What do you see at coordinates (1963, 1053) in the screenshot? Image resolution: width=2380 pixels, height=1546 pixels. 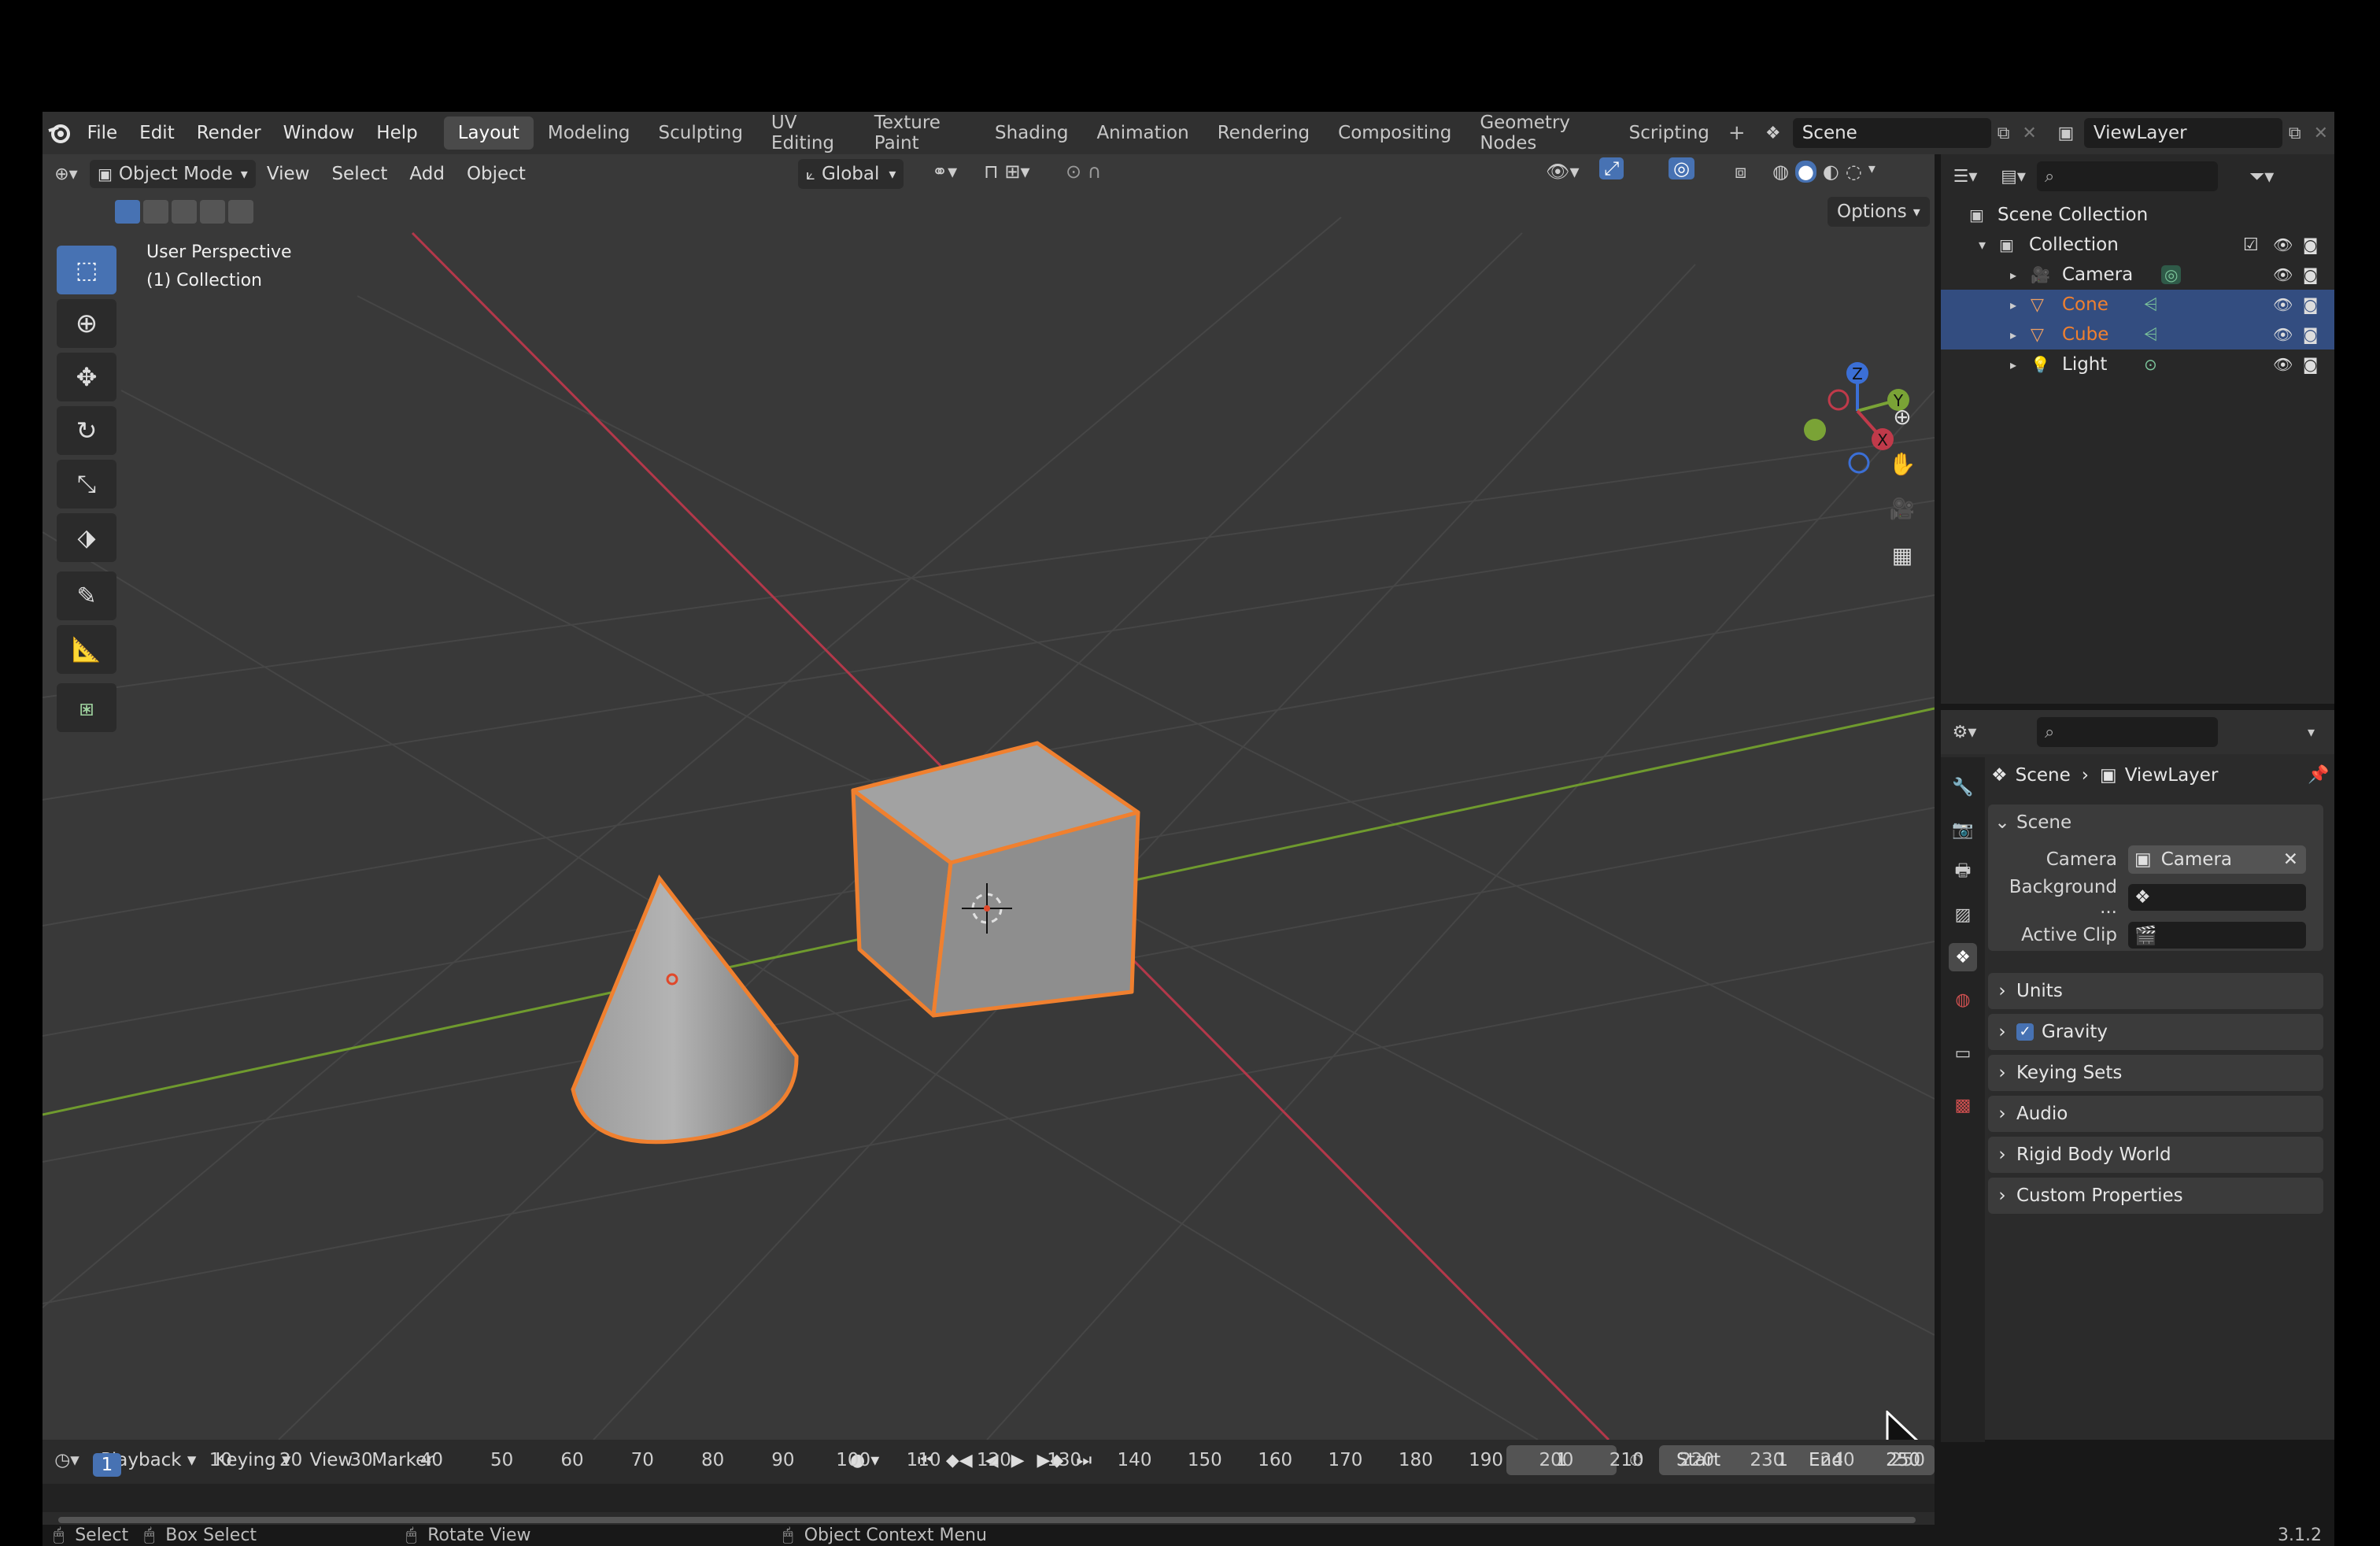 I see `collection-tab-icon: ▭` at bounding box center [1963, 1053].